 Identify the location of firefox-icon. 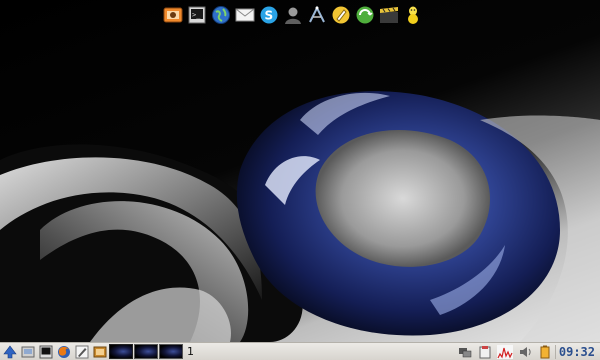
(64, 352).